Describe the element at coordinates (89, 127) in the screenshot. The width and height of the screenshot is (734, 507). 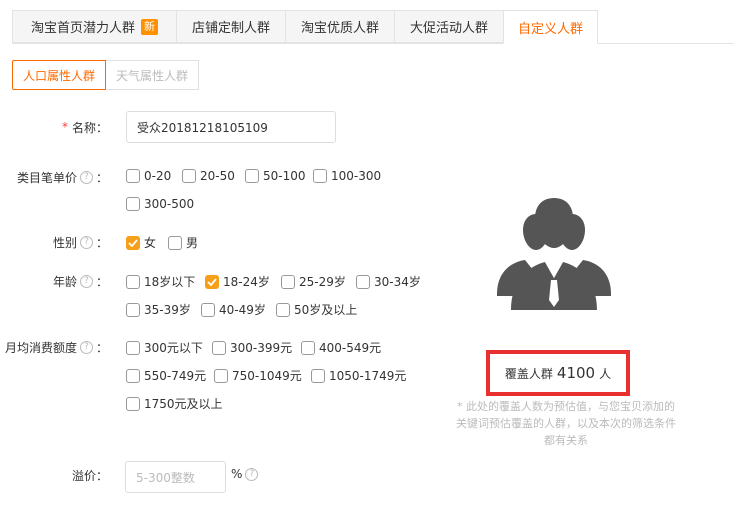
I see `name-label: 名称：` at that location.